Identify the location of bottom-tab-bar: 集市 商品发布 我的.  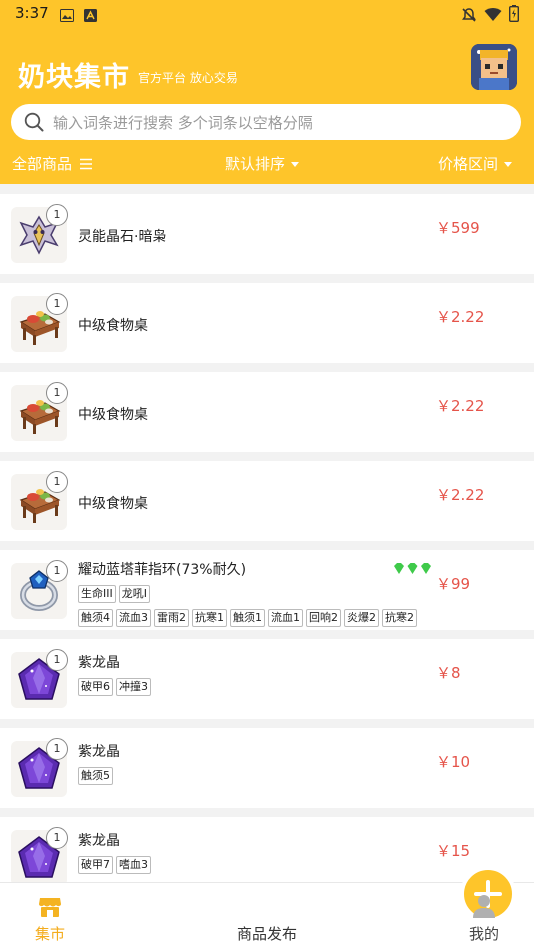
(267, 908).